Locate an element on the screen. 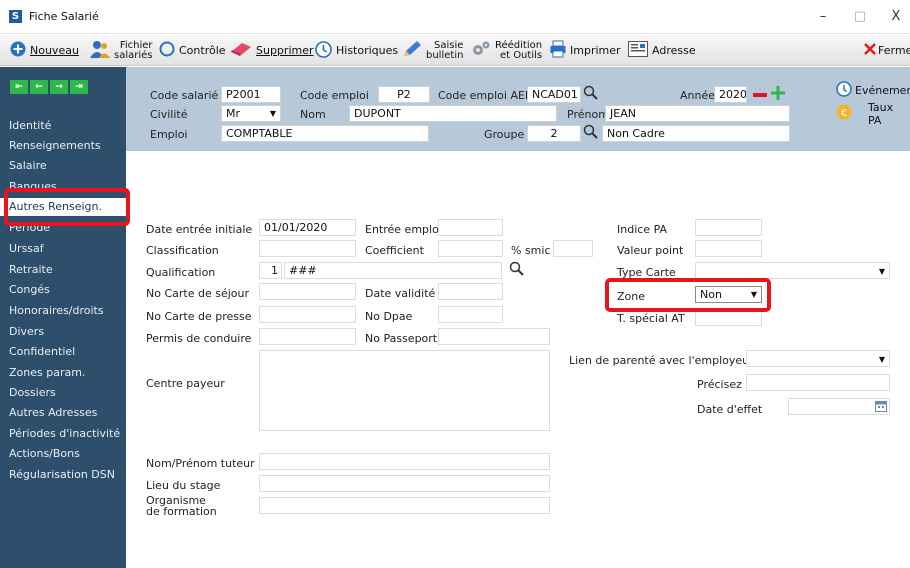 The width and height of the screenshot is (910, 568). historiques-button: Historiques is located at coordinates (356, 50).